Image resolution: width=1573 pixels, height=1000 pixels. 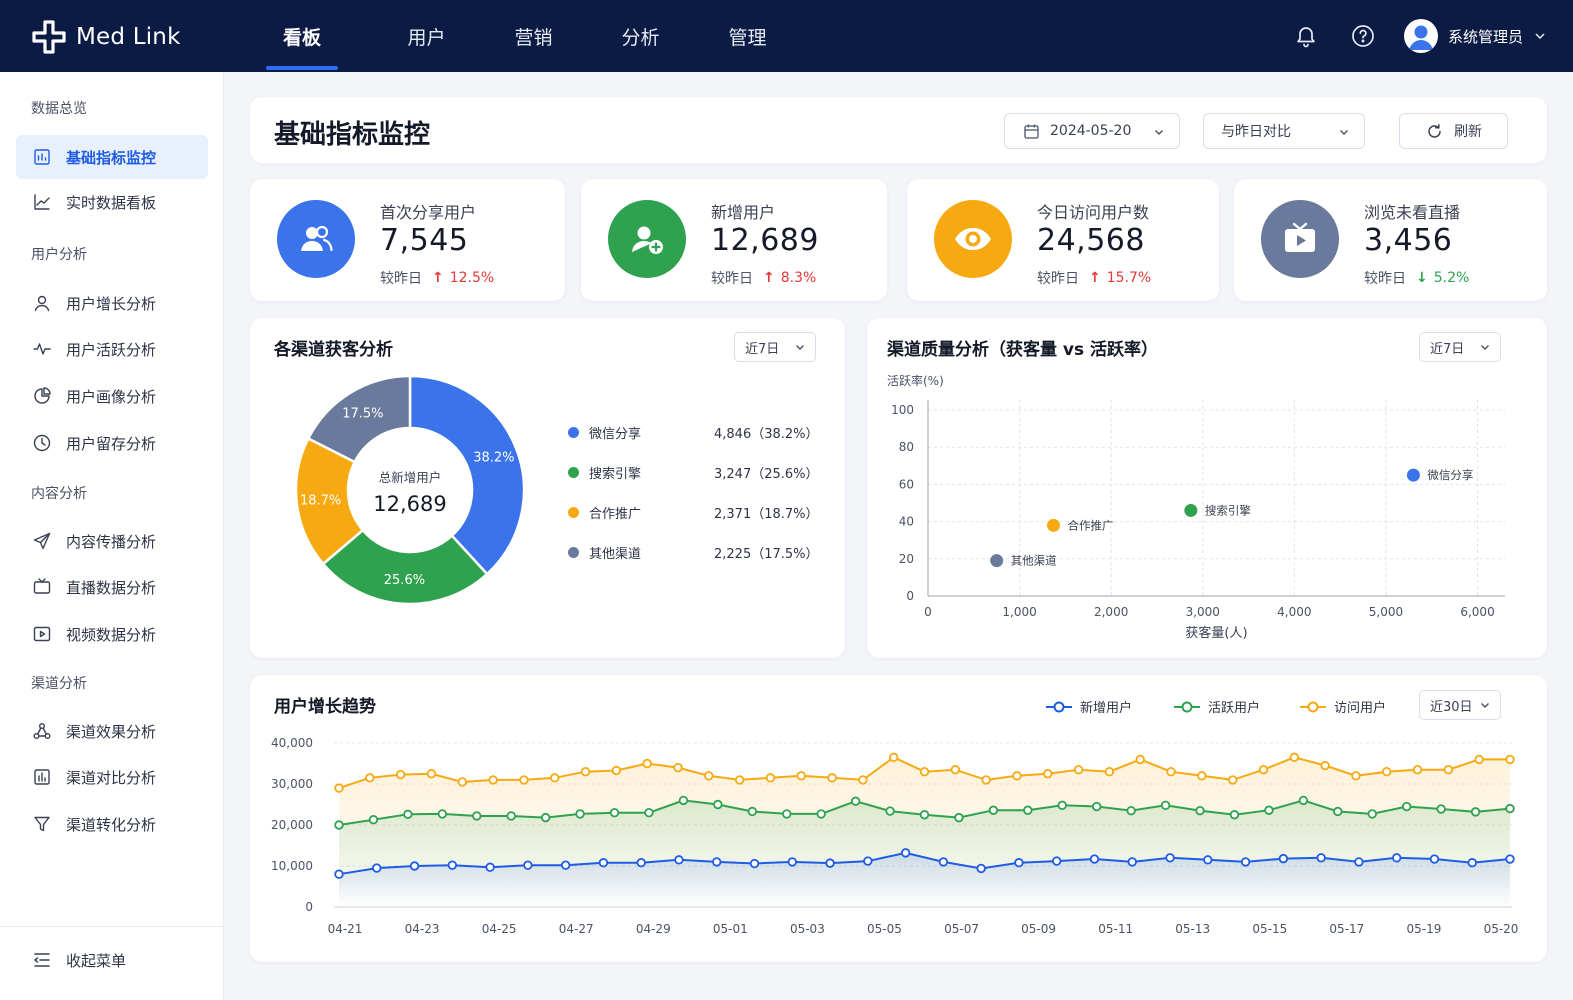 I want to click on trend-legend-item: 新增用户, so click(x=1089, y=706).